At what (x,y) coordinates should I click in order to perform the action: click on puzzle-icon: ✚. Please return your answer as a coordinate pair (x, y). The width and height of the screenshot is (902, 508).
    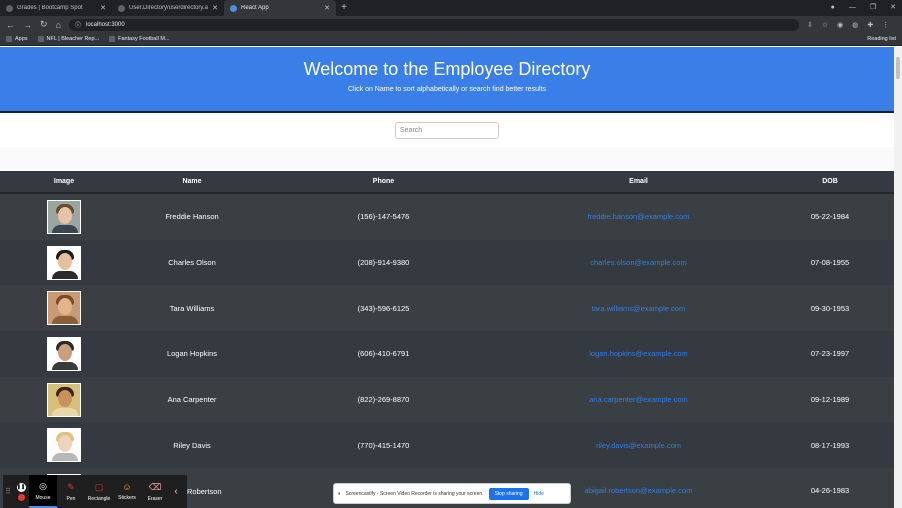
    Looking at the image, I should click on (870, 25).